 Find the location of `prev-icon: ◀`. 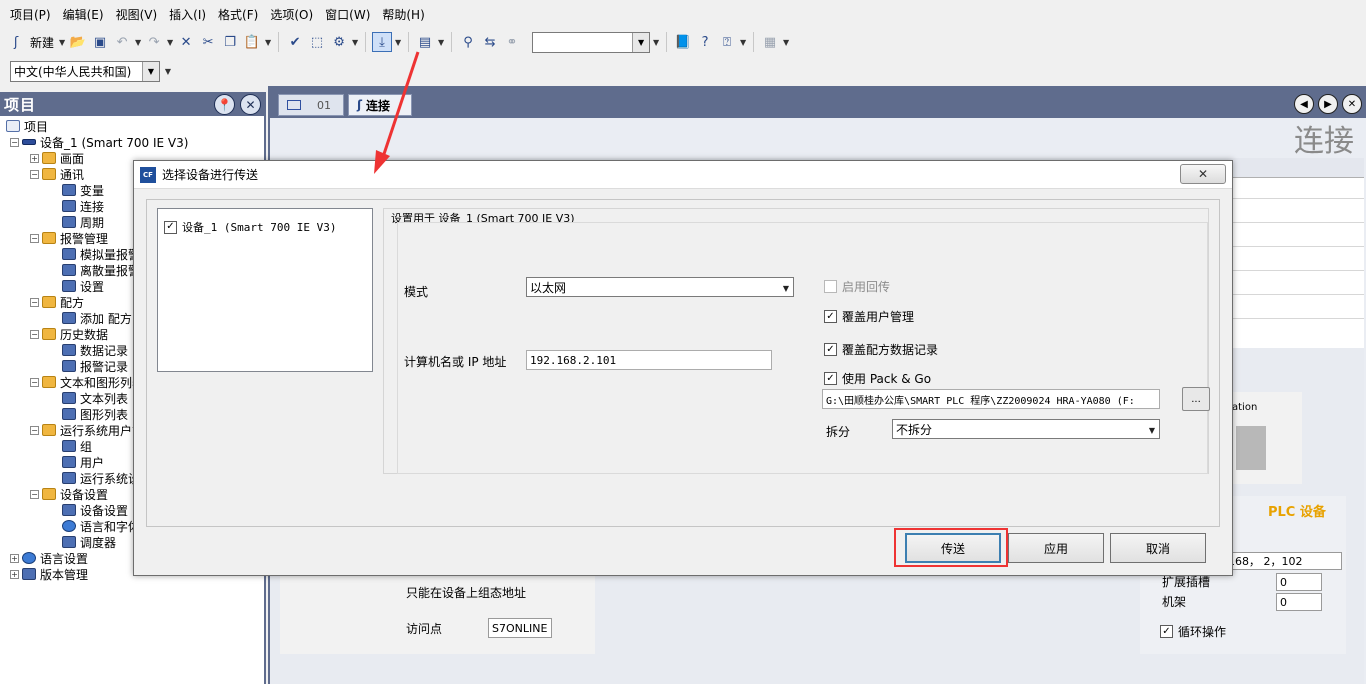

prev-icon: ◀ is located at coordinates (1304, 104).